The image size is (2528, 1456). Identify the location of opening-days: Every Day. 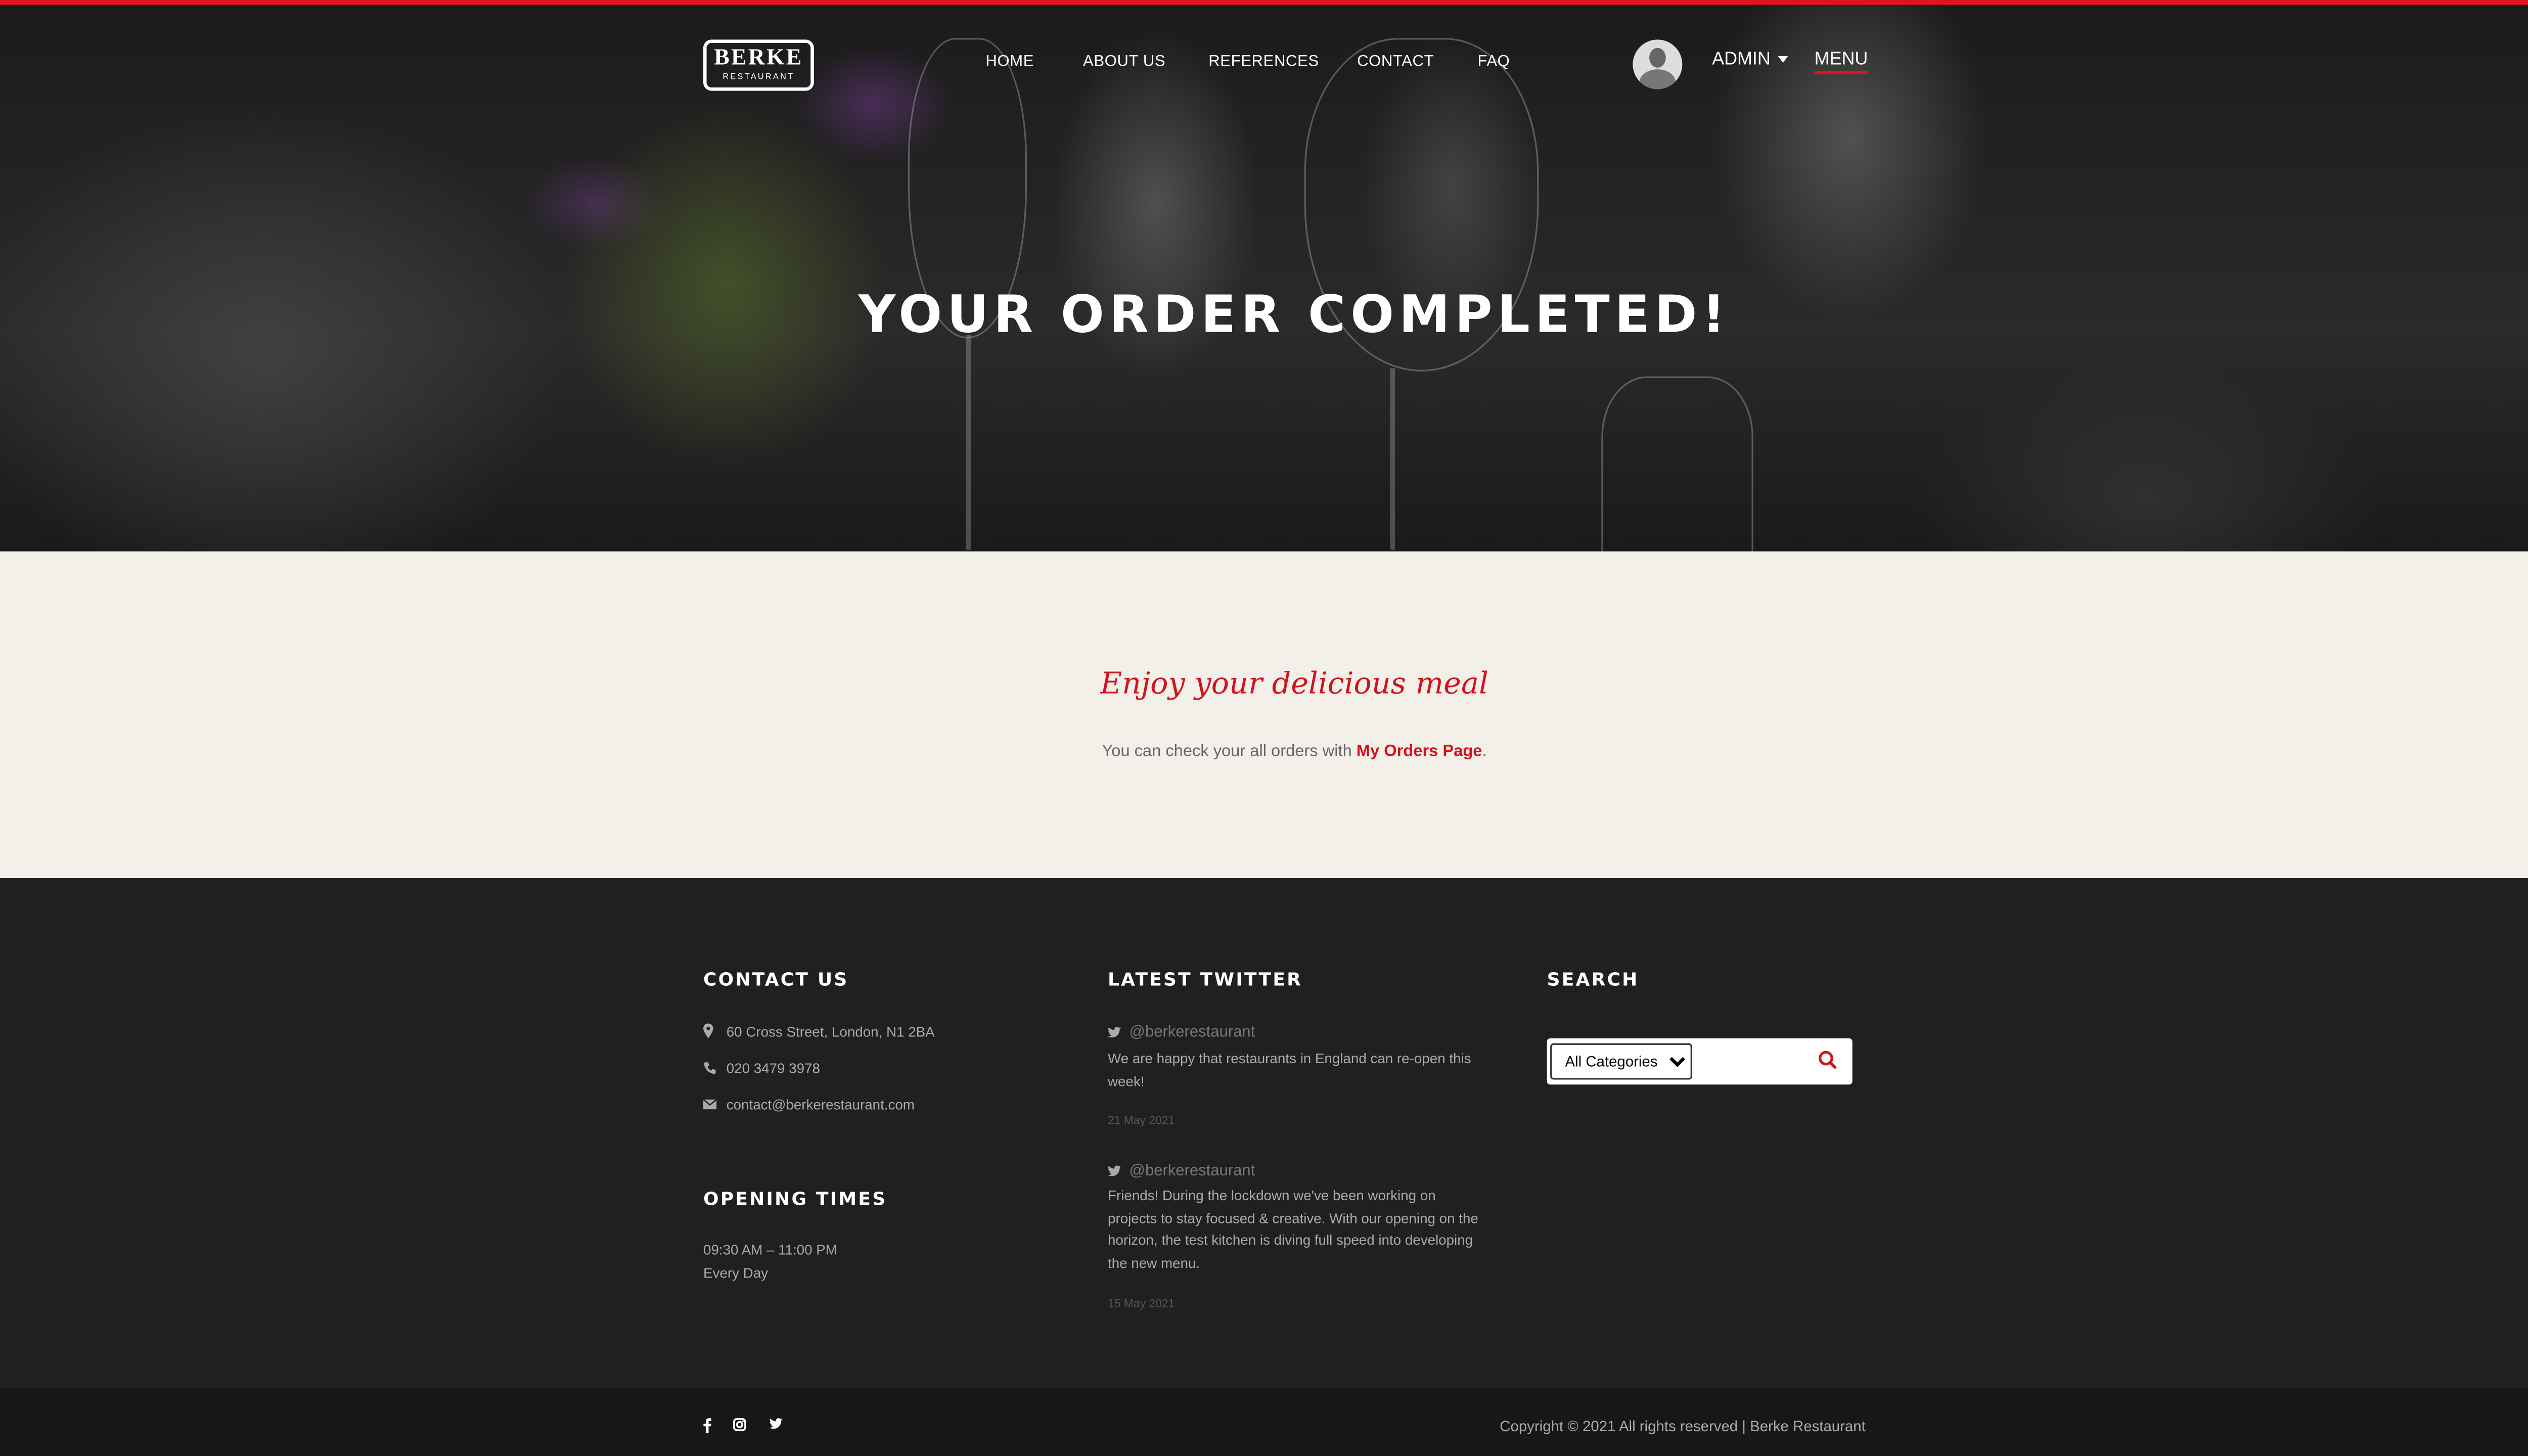
(736, 1272).